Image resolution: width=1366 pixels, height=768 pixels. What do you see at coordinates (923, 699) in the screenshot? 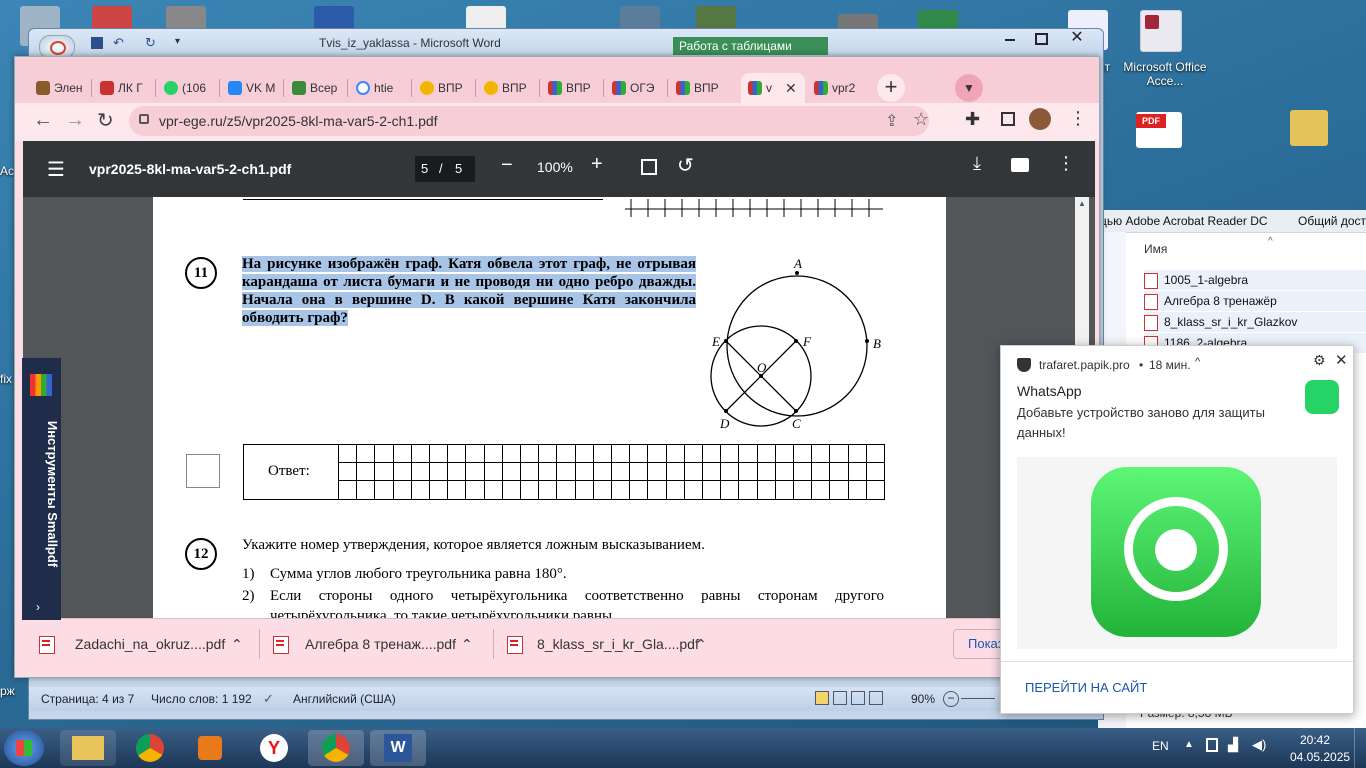
I see `status-zoom: 90%` at bounding box center [923, 699].